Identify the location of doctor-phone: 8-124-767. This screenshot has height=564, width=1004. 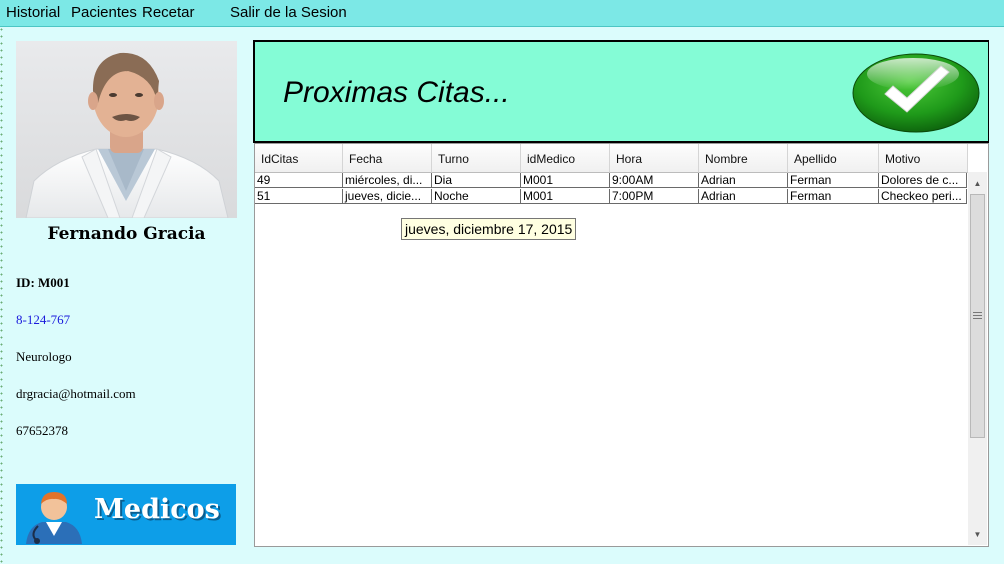
(43, 319).